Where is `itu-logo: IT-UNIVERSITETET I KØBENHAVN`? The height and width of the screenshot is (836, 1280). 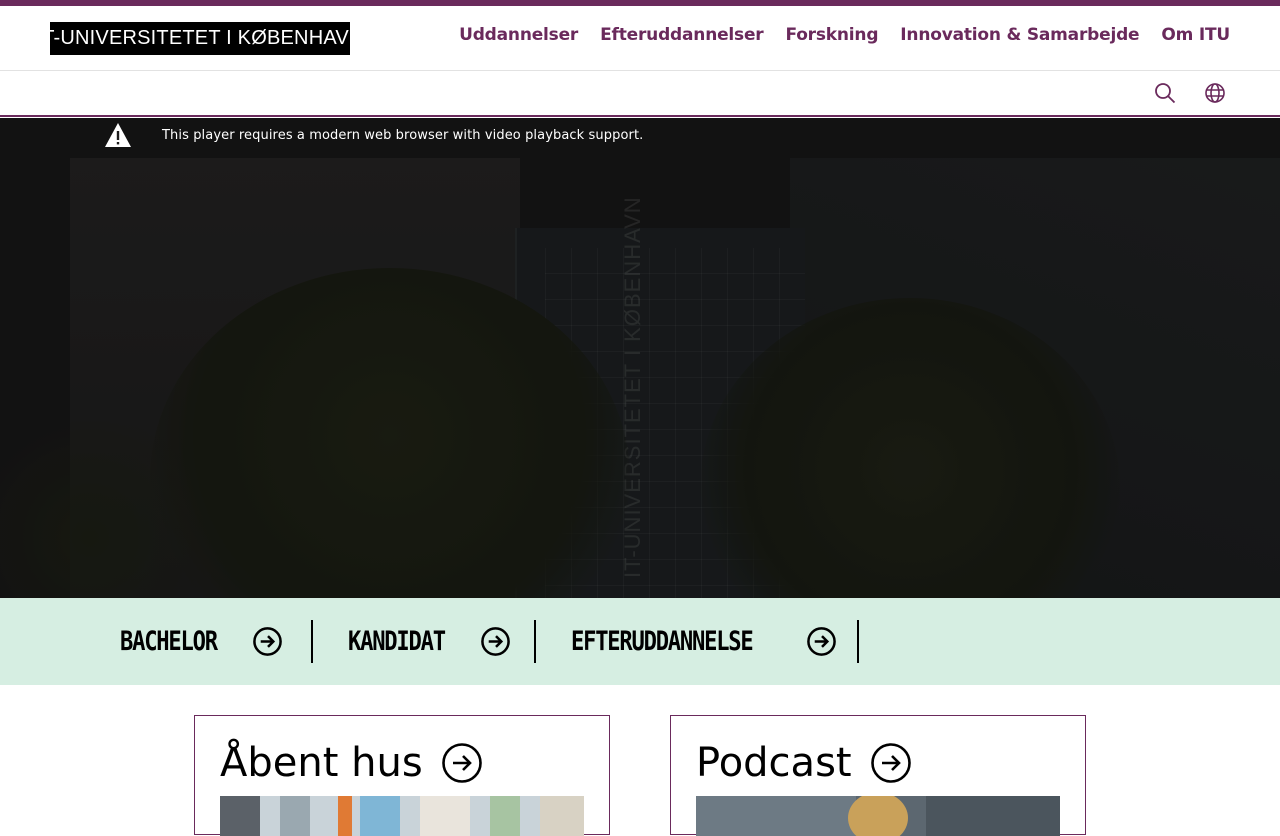 itu-logo: IT-UNIVERSITETET I KØBENHAVN is located at coordinates (199, 38).